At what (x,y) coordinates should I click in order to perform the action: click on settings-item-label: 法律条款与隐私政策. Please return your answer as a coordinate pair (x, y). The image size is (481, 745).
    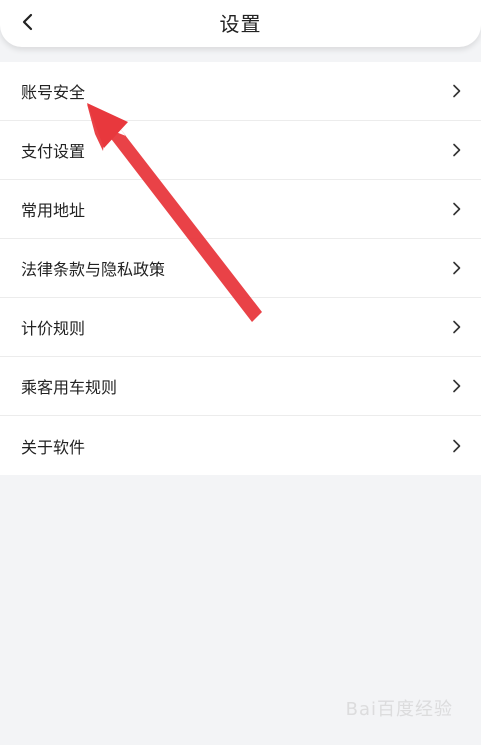
    Looking at the image, I should click on (93, 269).